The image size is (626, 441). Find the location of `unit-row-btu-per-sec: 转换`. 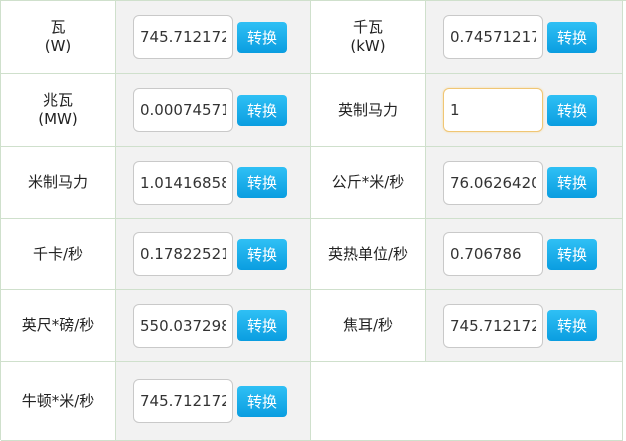

unit-row-btu-per-sec: 转换 is located at coordinates (524, 254).